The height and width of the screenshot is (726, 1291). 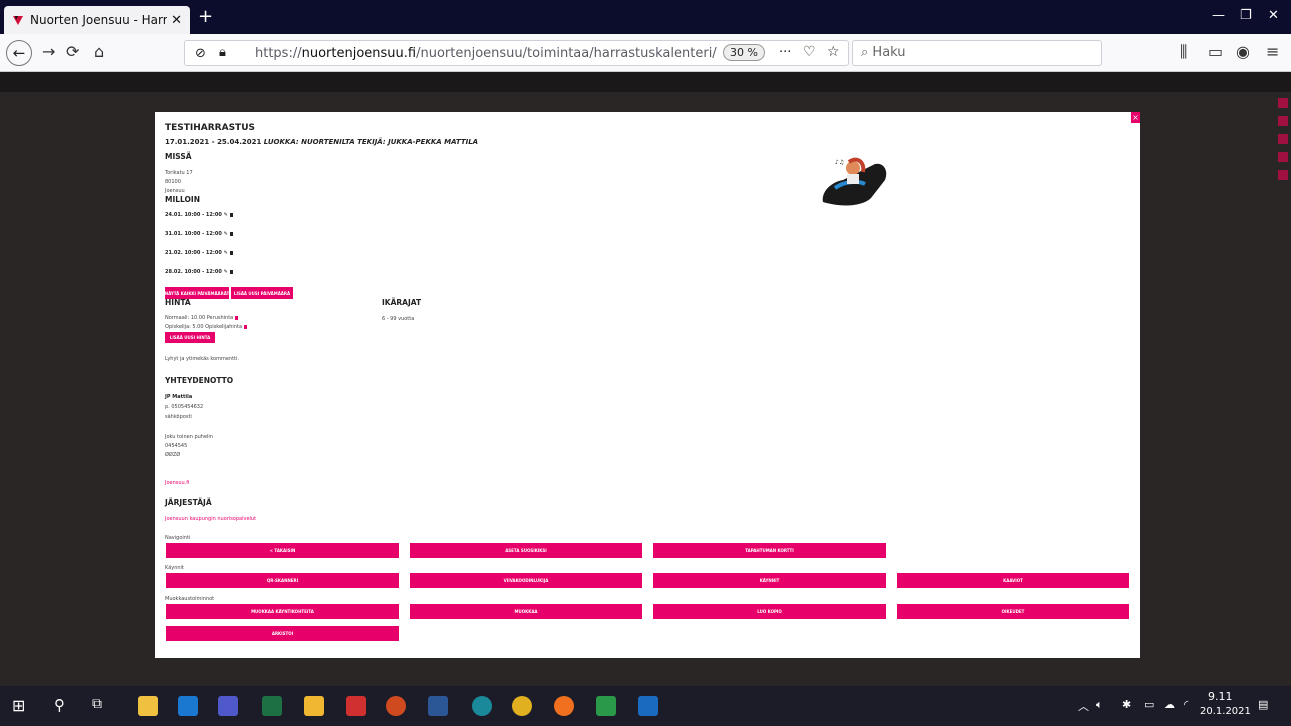 I want to click on charts-button: KAAVIOT, so click(x=1013, y=580).